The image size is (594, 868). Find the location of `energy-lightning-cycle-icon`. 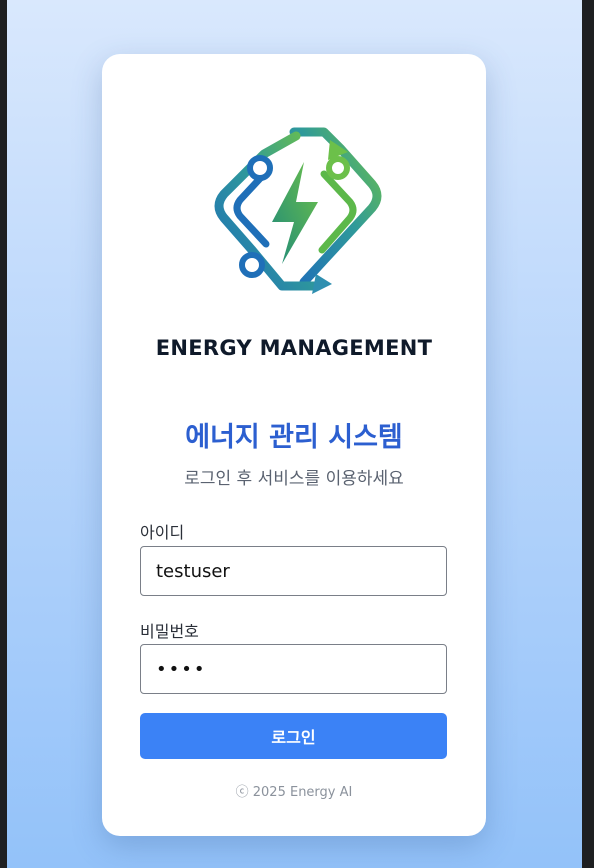

energy-lightning-cycle-icon is located at coordinates (298, 210).